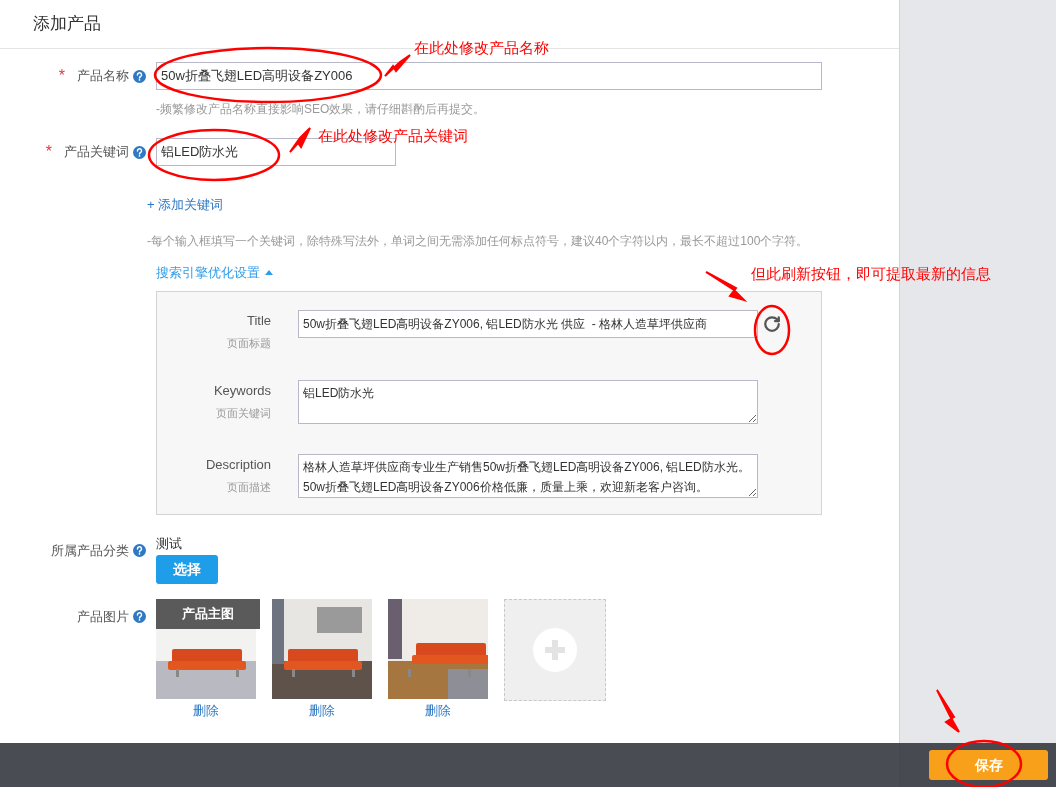 The image size is (1056, 787). What do you see at coordinates (528, 402) in the screenshot?
I see `seo-textarea: 铝LED防水光` at bounding box center [528, 402].